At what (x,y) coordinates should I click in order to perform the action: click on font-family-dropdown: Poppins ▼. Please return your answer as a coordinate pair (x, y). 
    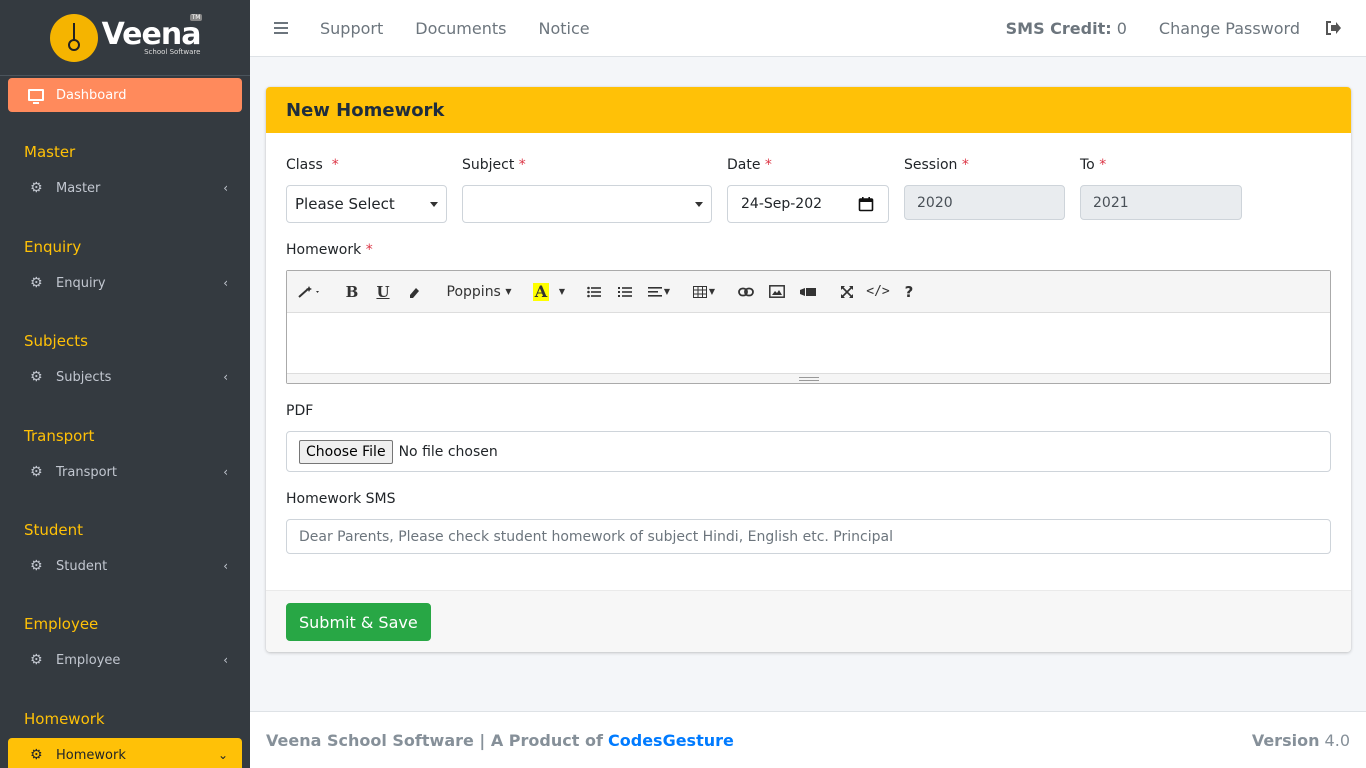
    Looking at the image, I should click on (479, 292).